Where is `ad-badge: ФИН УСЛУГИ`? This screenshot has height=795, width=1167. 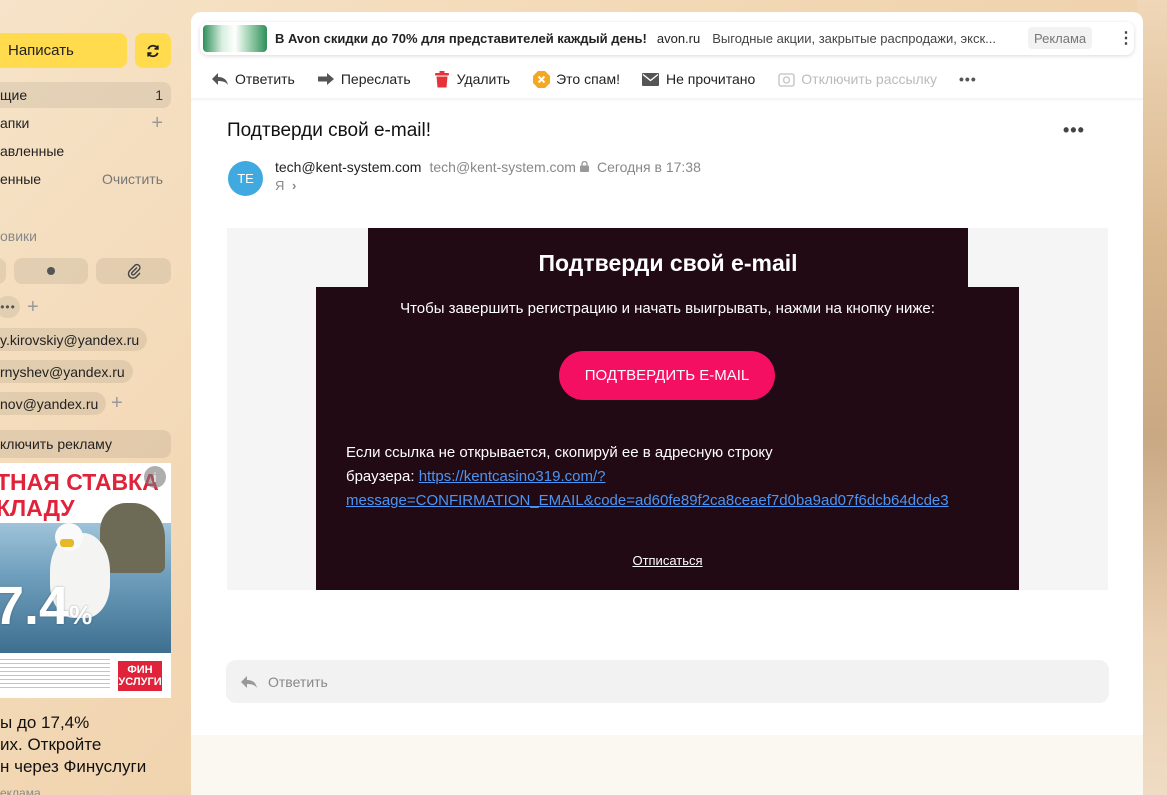
ad-badge: ФИН УСЛУГИ is located at coordinates (140, 676).